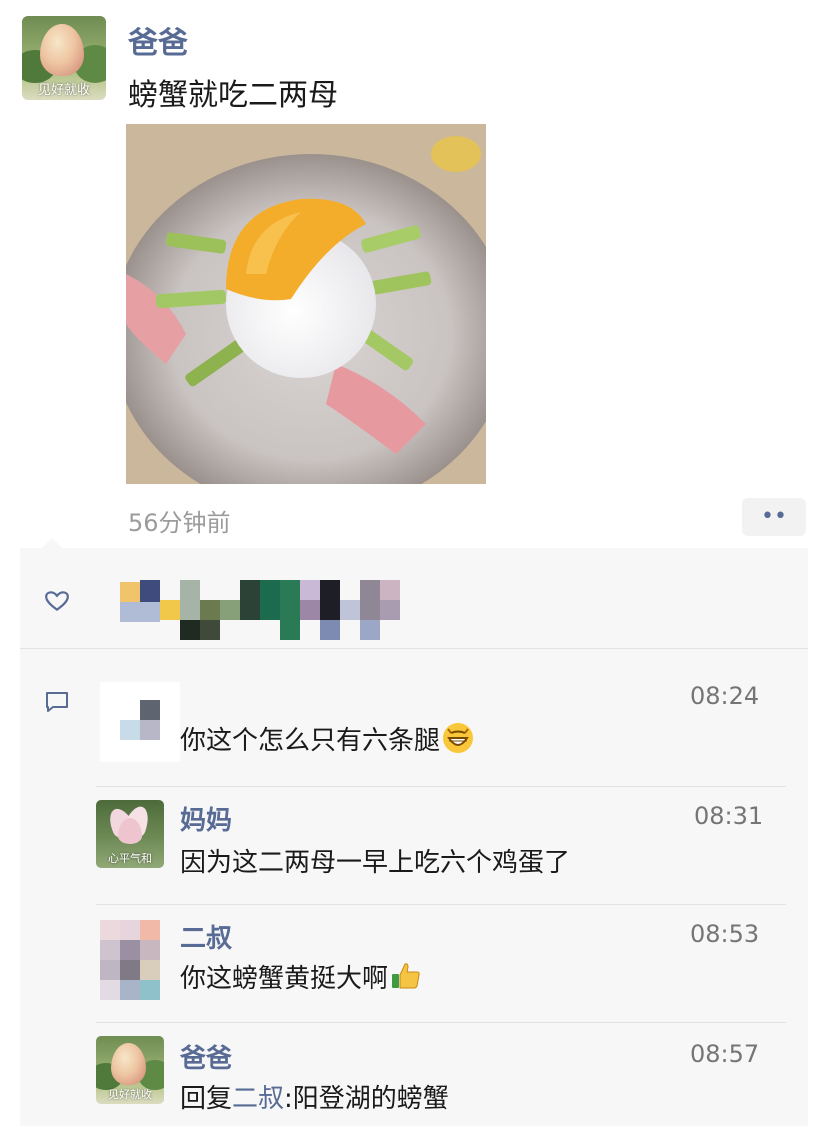 The height and width of the screenshot is (1126, 828). What do you see at coordinates (314, 1096) in the screenshot?
I see `comment-4-text: 回复二叔:阳登湖的螃蟹` at bounding box center [314, 1096].